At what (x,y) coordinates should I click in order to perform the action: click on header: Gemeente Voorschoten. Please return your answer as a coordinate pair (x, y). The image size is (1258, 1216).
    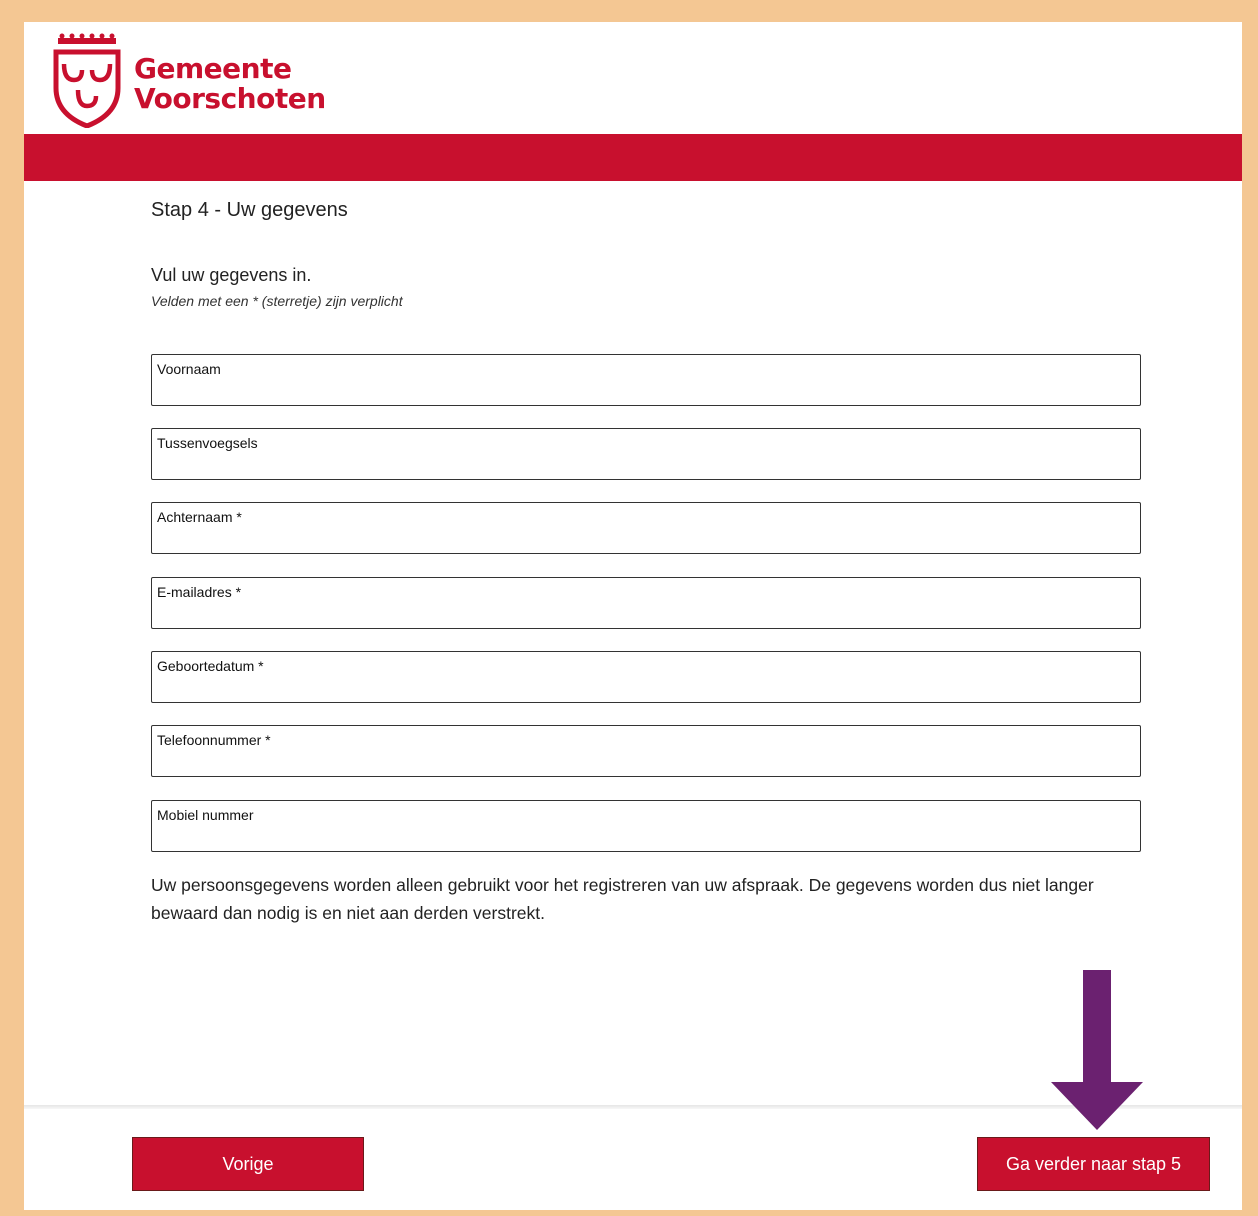
    Looking at the image, I should click on (633, 78).